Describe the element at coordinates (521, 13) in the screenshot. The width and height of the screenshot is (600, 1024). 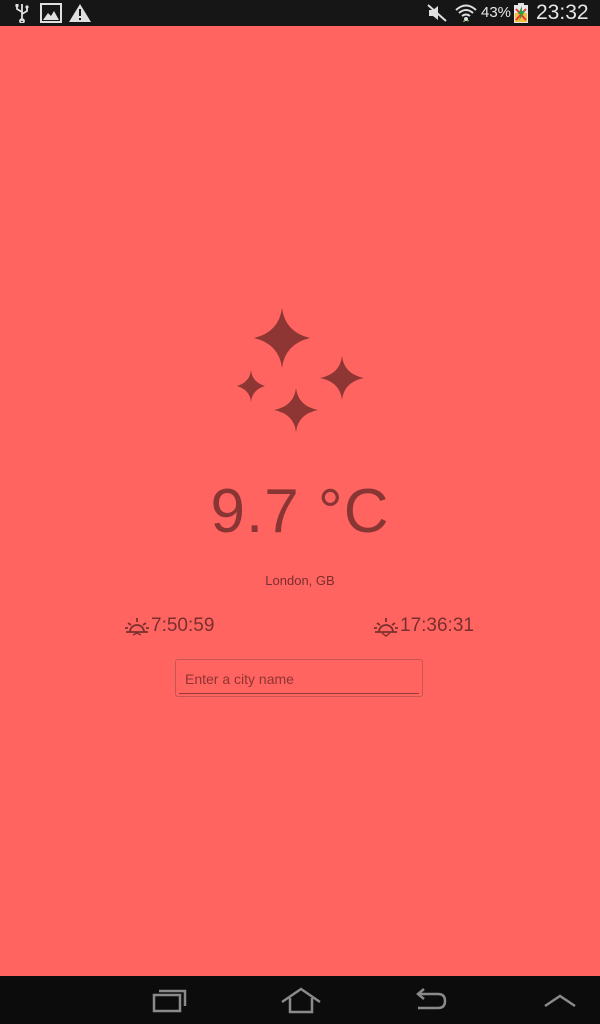
I see `battery-icon` at that location.